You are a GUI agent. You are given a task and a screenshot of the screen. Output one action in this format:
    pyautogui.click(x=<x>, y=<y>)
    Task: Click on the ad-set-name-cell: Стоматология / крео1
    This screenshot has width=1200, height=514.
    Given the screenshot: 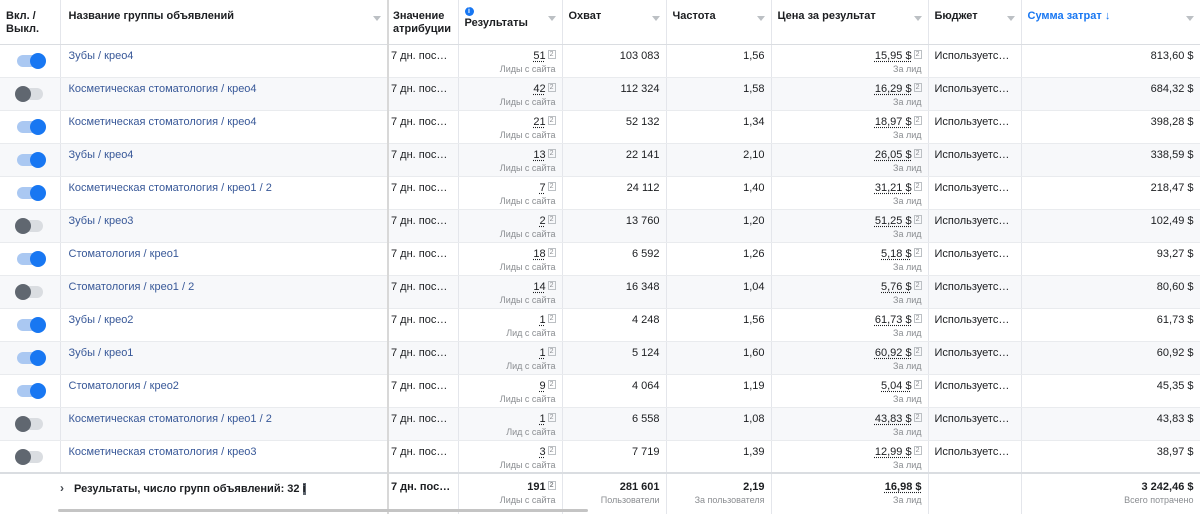 What is the action you would take?
    pyautogui.click(x=224, y=259)
    